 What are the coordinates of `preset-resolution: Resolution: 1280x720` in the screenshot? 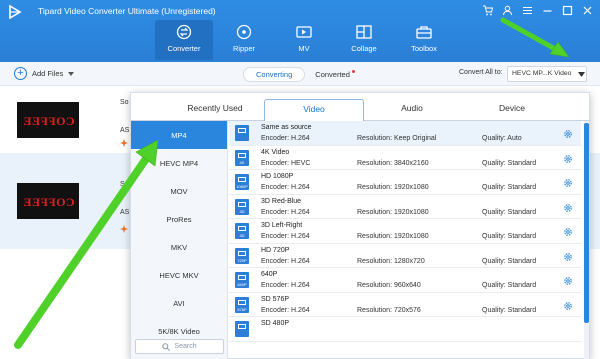 It's located at (391, 261).